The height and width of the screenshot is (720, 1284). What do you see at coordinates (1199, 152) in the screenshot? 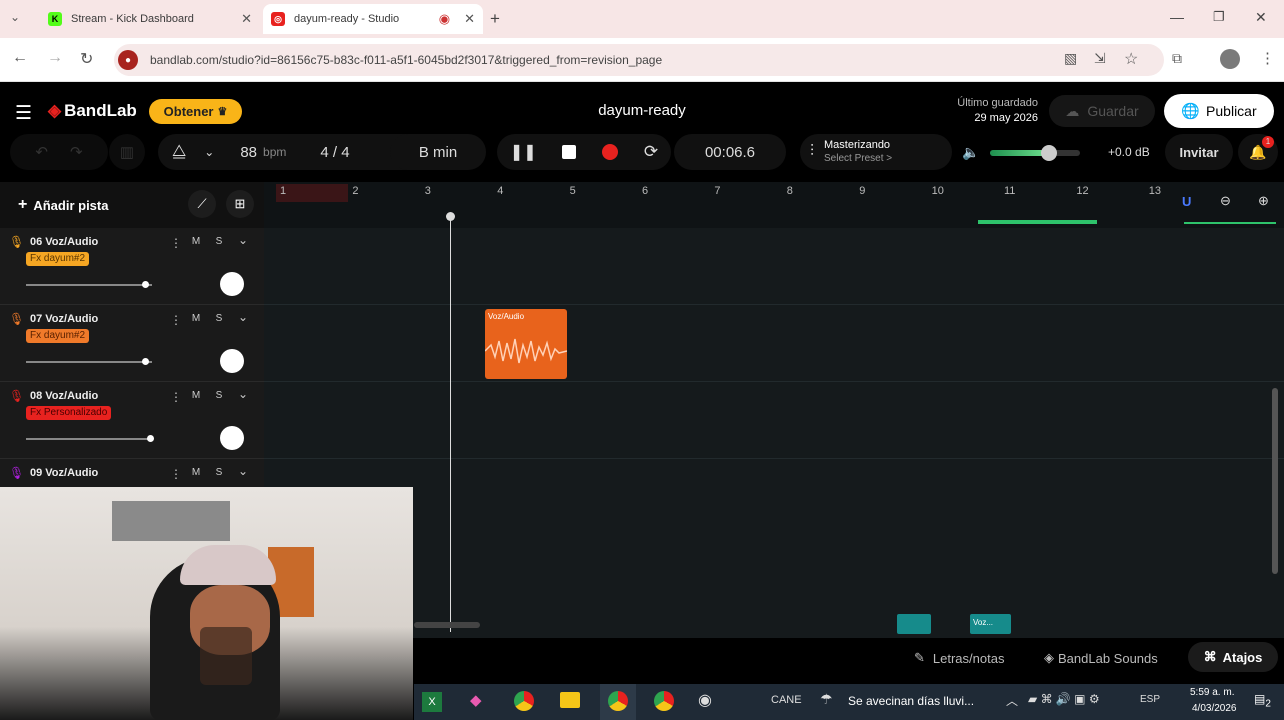
I see `invite-button: Invitar` at bounding box center [1199, 152].